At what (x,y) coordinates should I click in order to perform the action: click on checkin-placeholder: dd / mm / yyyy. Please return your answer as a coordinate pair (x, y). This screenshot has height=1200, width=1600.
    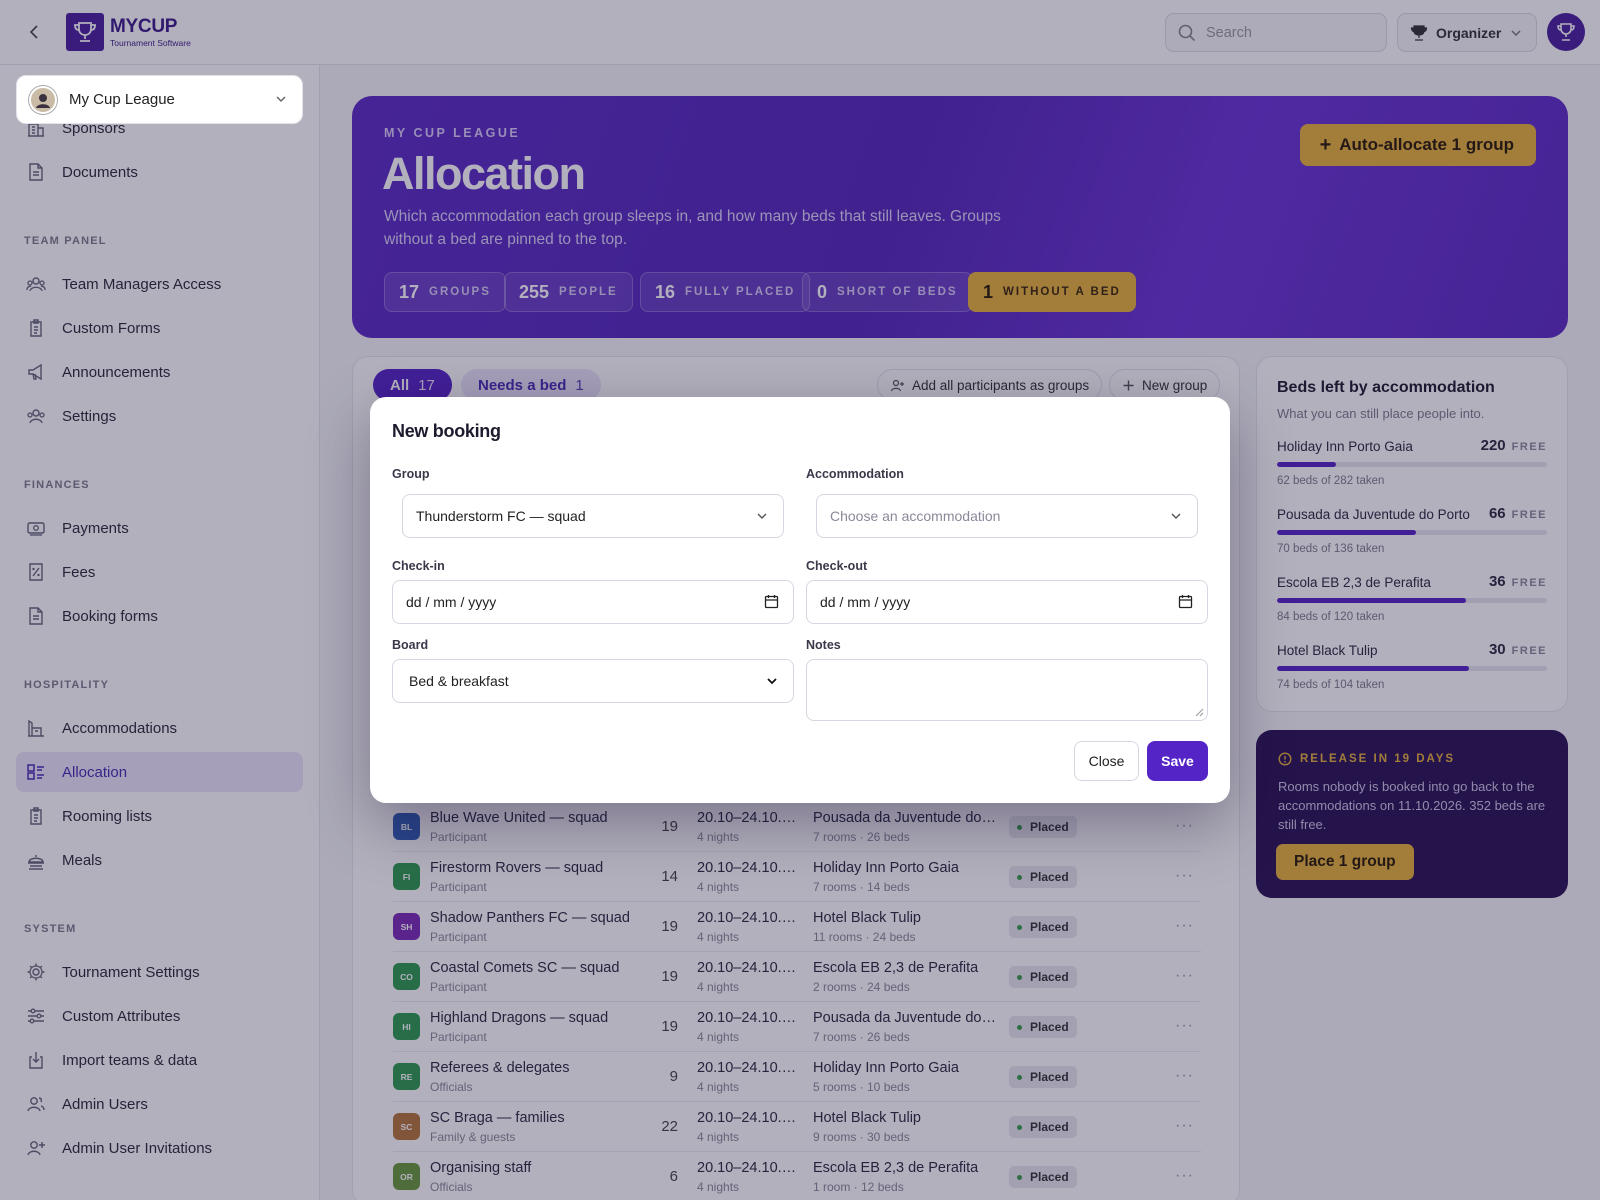
    Looking at the image, I should click on (451, 602).